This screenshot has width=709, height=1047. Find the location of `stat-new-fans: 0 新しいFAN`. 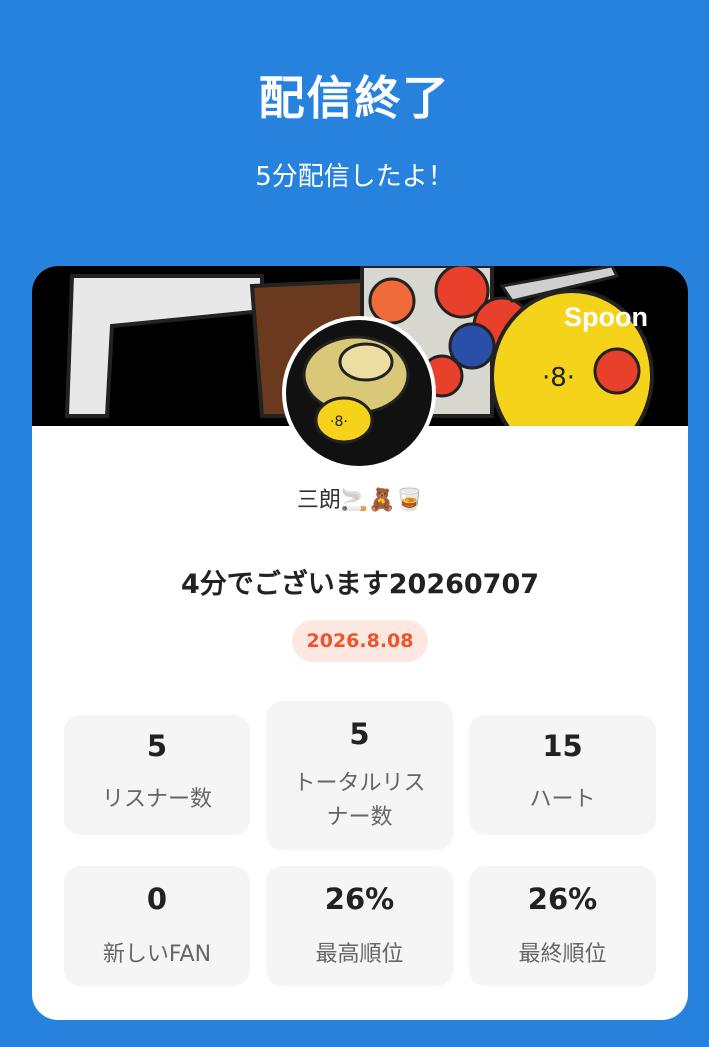

stat-new-fans: 0 新しいFAN is located at coordinates (157, 926).